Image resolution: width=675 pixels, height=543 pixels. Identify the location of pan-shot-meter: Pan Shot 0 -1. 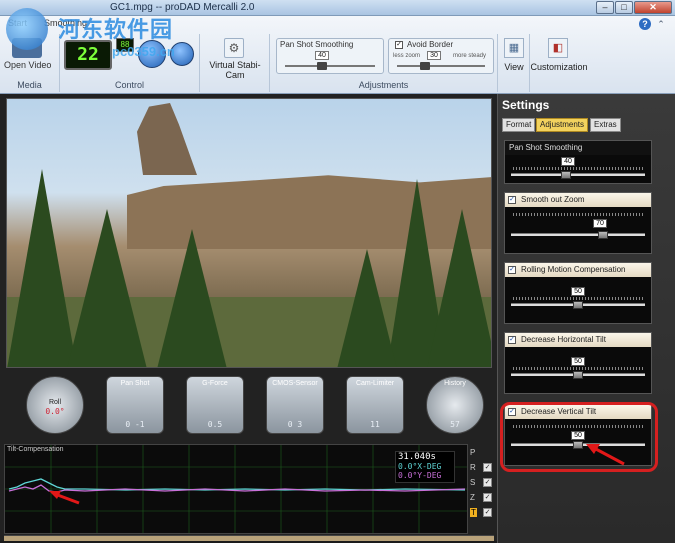
(135, 405).